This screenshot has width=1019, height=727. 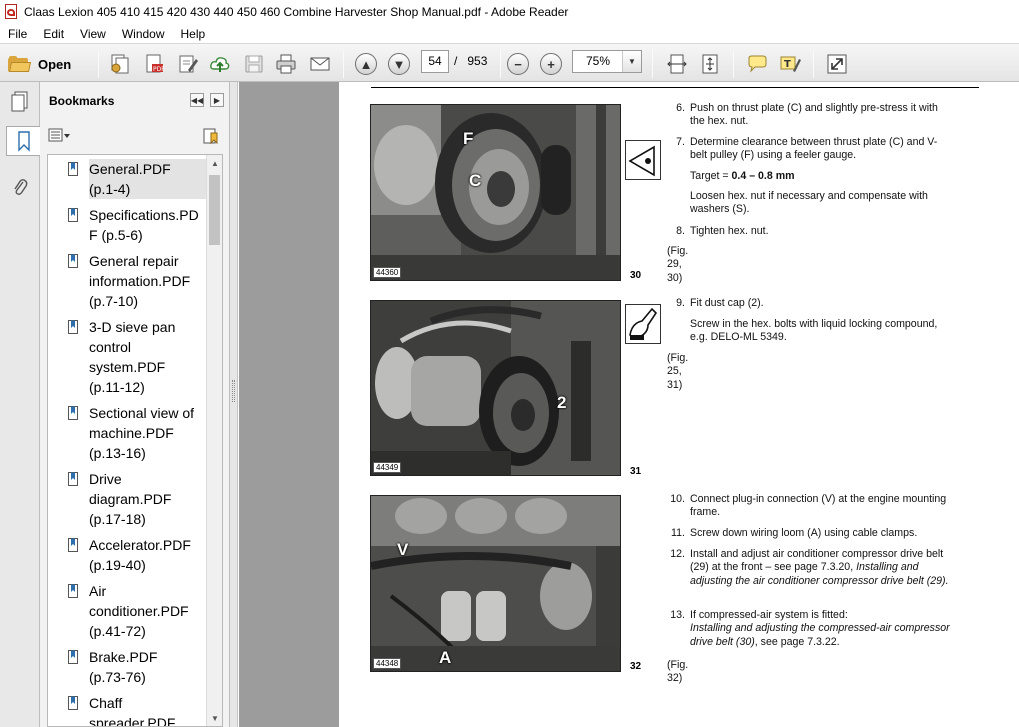 I want to click on highlighter-icon: T, so click(x=790, y=64).